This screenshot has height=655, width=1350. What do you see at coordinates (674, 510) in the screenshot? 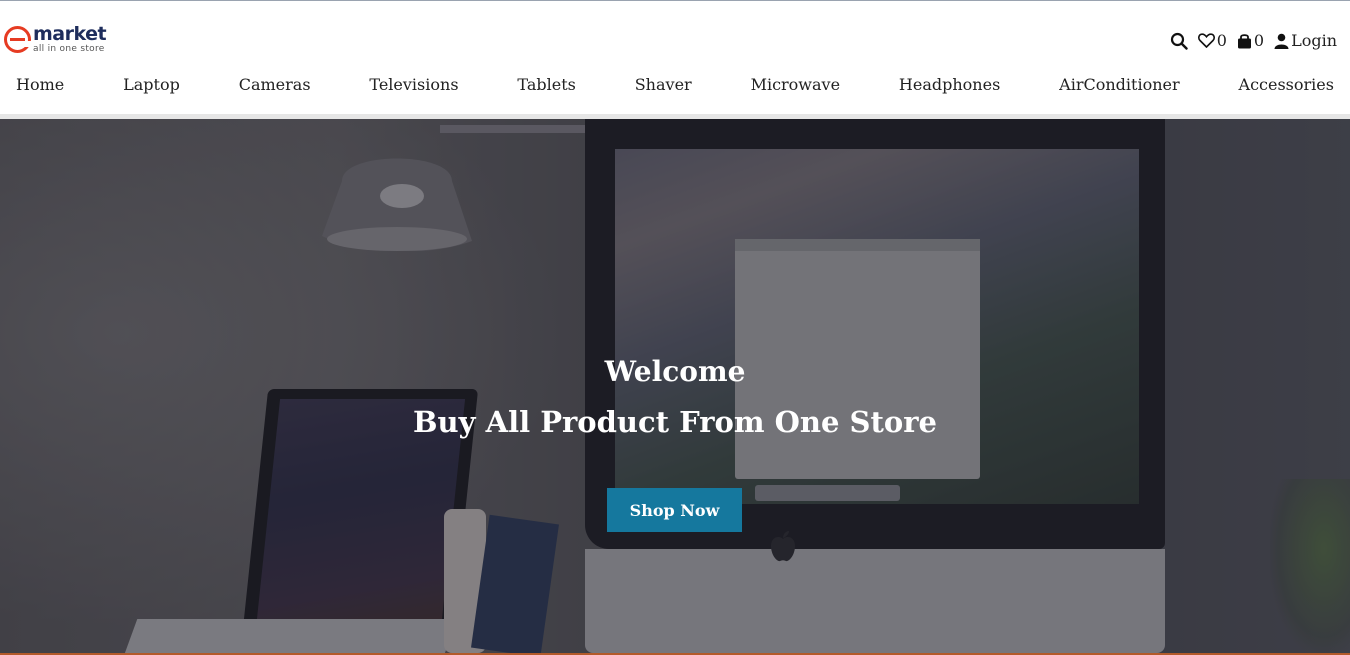
I see `shop-now-button: Shop Now` at bounding box center [674, 510].